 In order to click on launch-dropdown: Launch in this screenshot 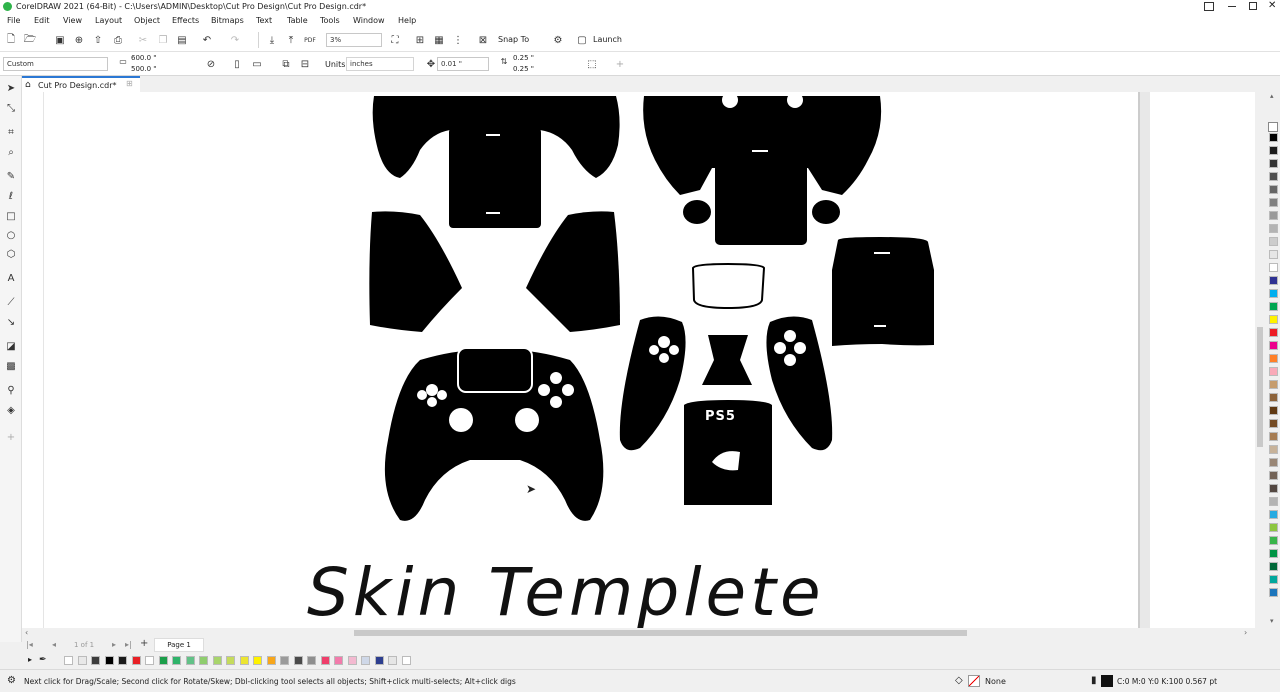, I will do `click(607, 39)`.